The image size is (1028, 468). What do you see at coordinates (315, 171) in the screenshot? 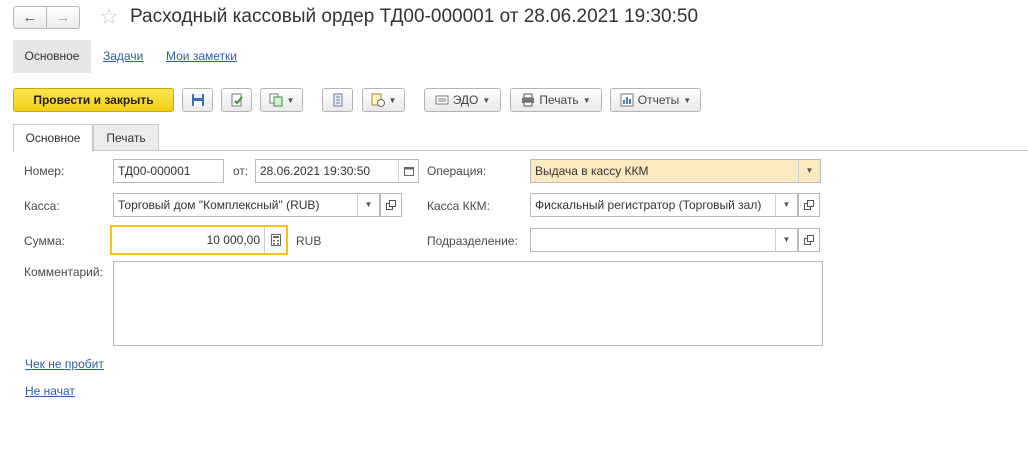
I see `date-value: 28.06.2021 19:30:50` at bounding box center [315, 171].